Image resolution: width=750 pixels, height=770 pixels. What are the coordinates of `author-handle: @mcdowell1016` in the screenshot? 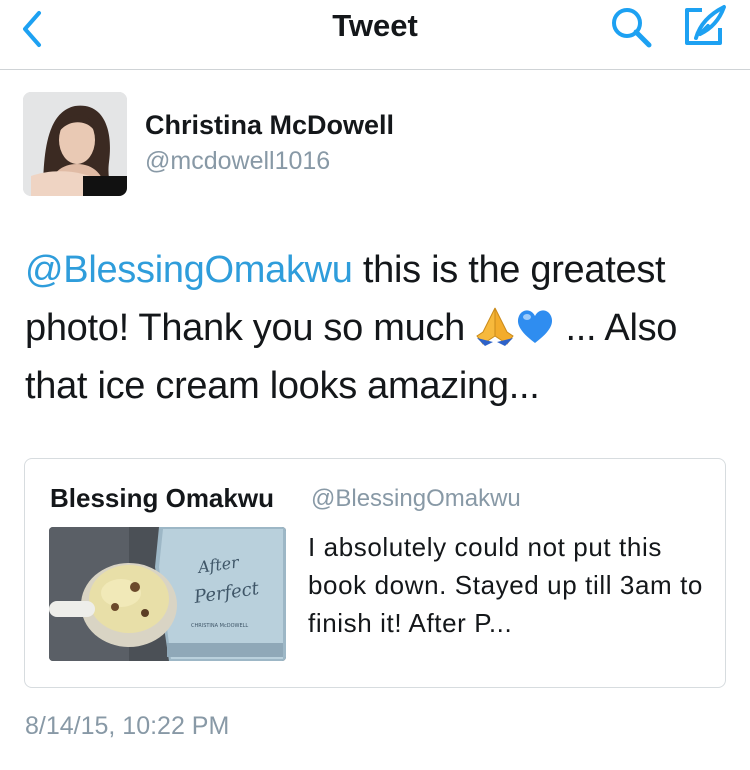 It's located at (237, 161).